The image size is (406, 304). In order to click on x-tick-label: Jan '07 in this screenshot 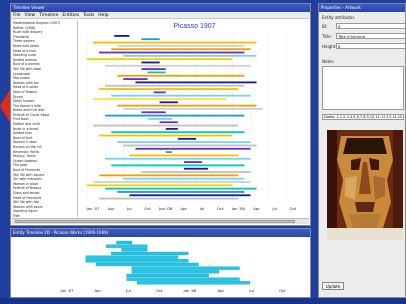, I will do `click(67, 290)`.